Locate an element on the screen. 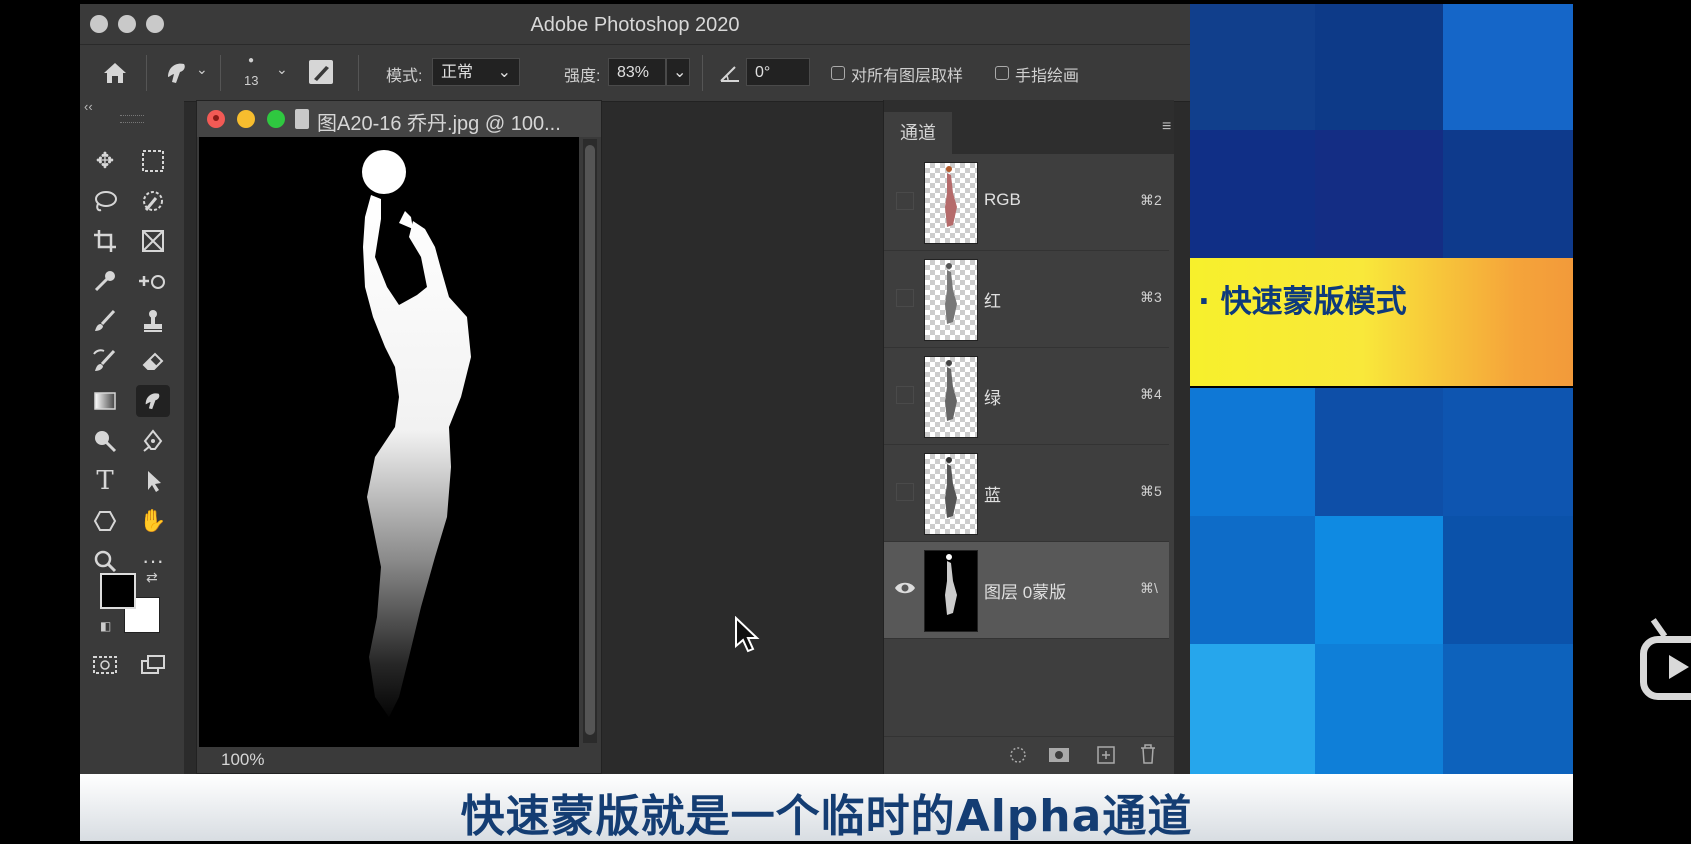 The width and height of the screenshot is (1691, 844). shape-tool-icon is located at coordinates (105, 521).